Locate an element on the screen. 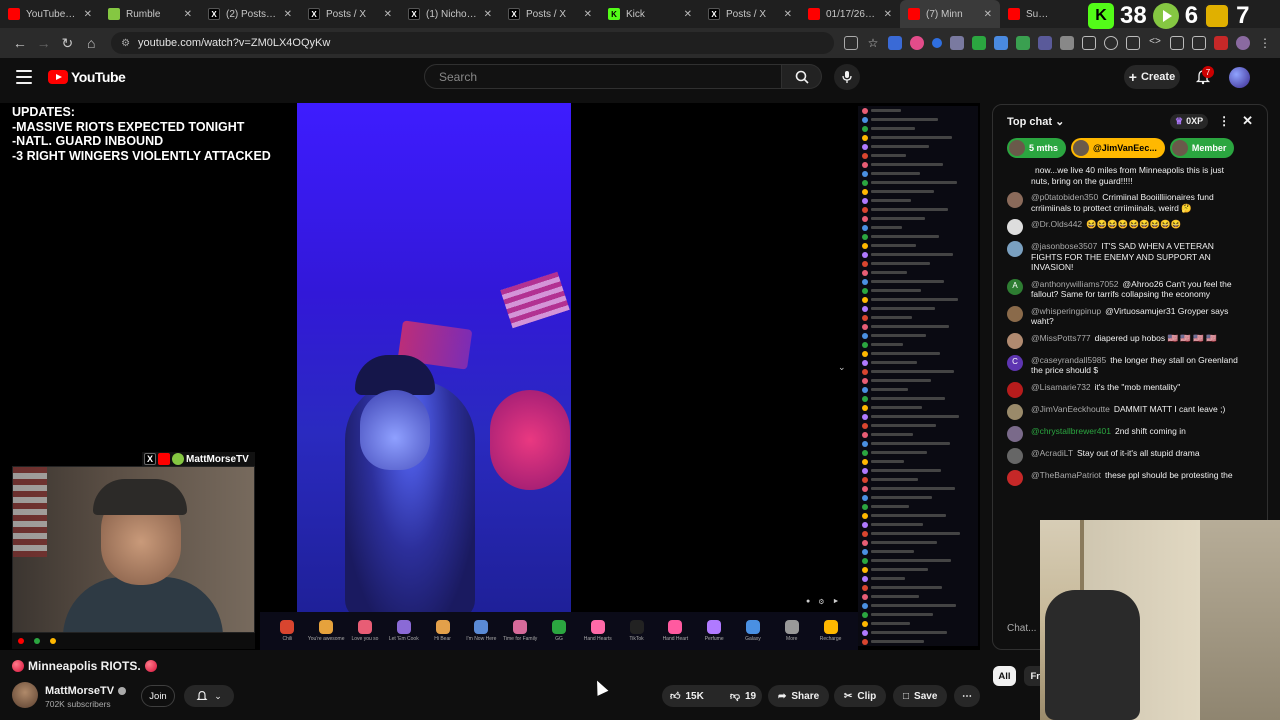 This screenshot has width=1280, height=720. youtube-logo: YouTube is located at coordinates (87, 77).